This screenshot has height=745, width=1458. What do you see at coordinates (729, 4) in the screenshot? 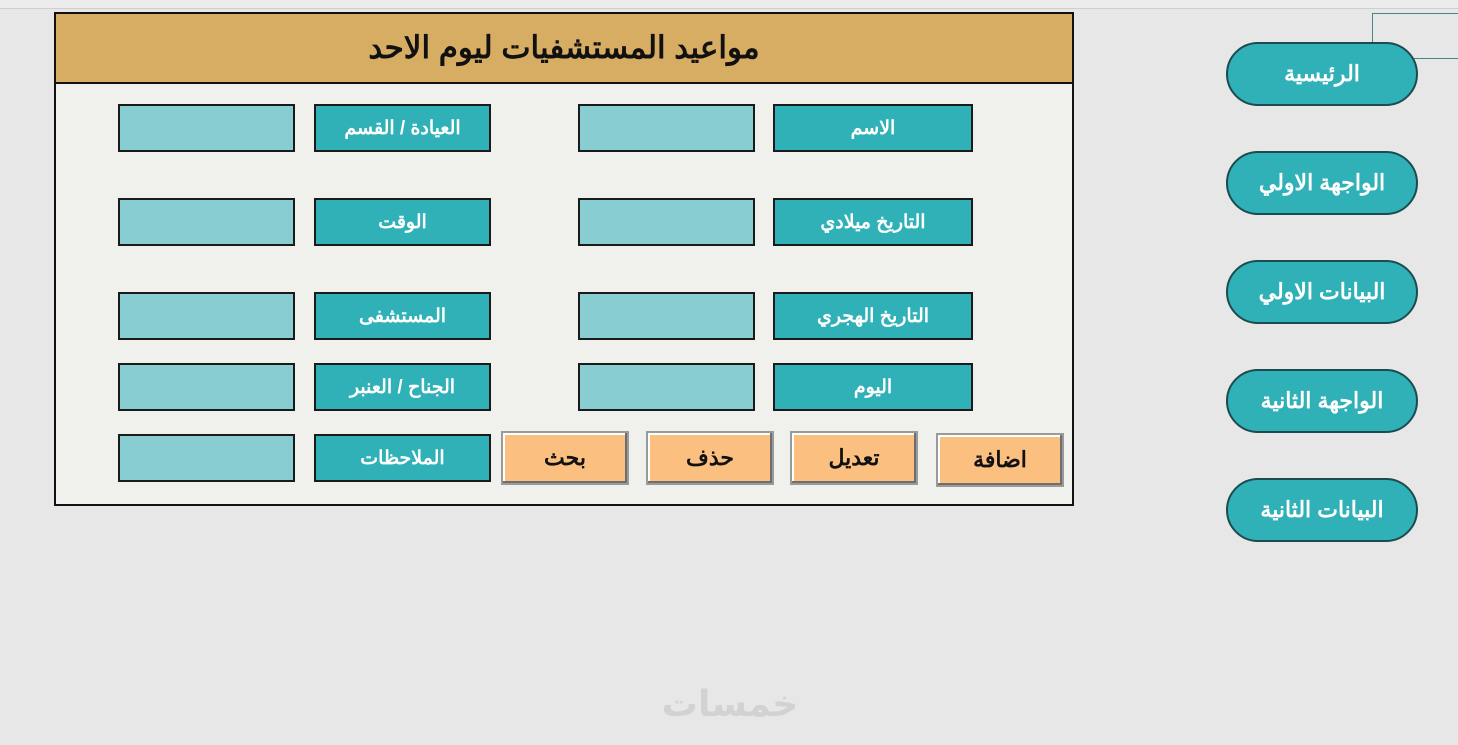
I see `window-top-edge` at bounding box center [729, 4].